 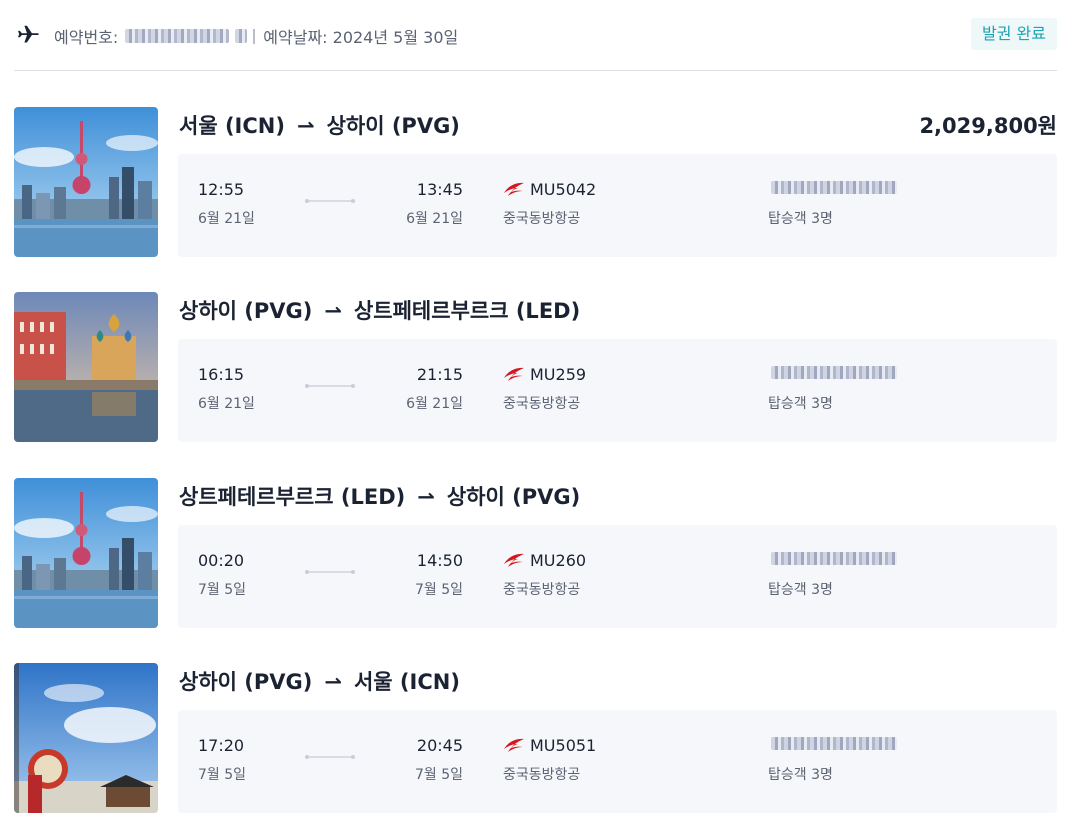 What do you see at coordinates (177, 36) in the screenshot?
I see `booking-number-masked` at bounding box center [177, 36].